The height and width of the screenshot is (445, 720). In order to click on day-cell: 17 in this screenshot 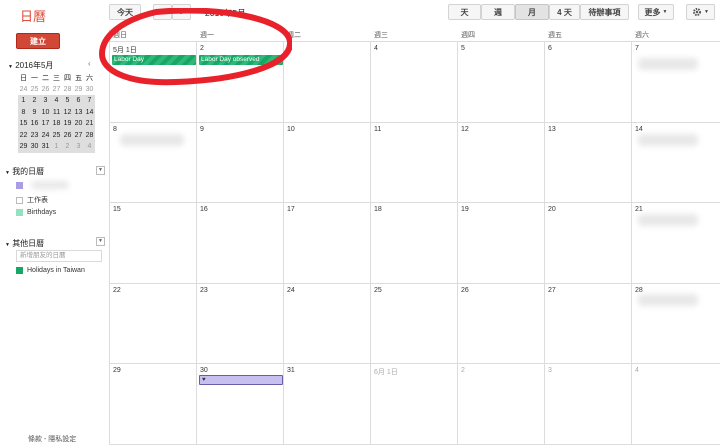, I will do `click(327, 243)`.